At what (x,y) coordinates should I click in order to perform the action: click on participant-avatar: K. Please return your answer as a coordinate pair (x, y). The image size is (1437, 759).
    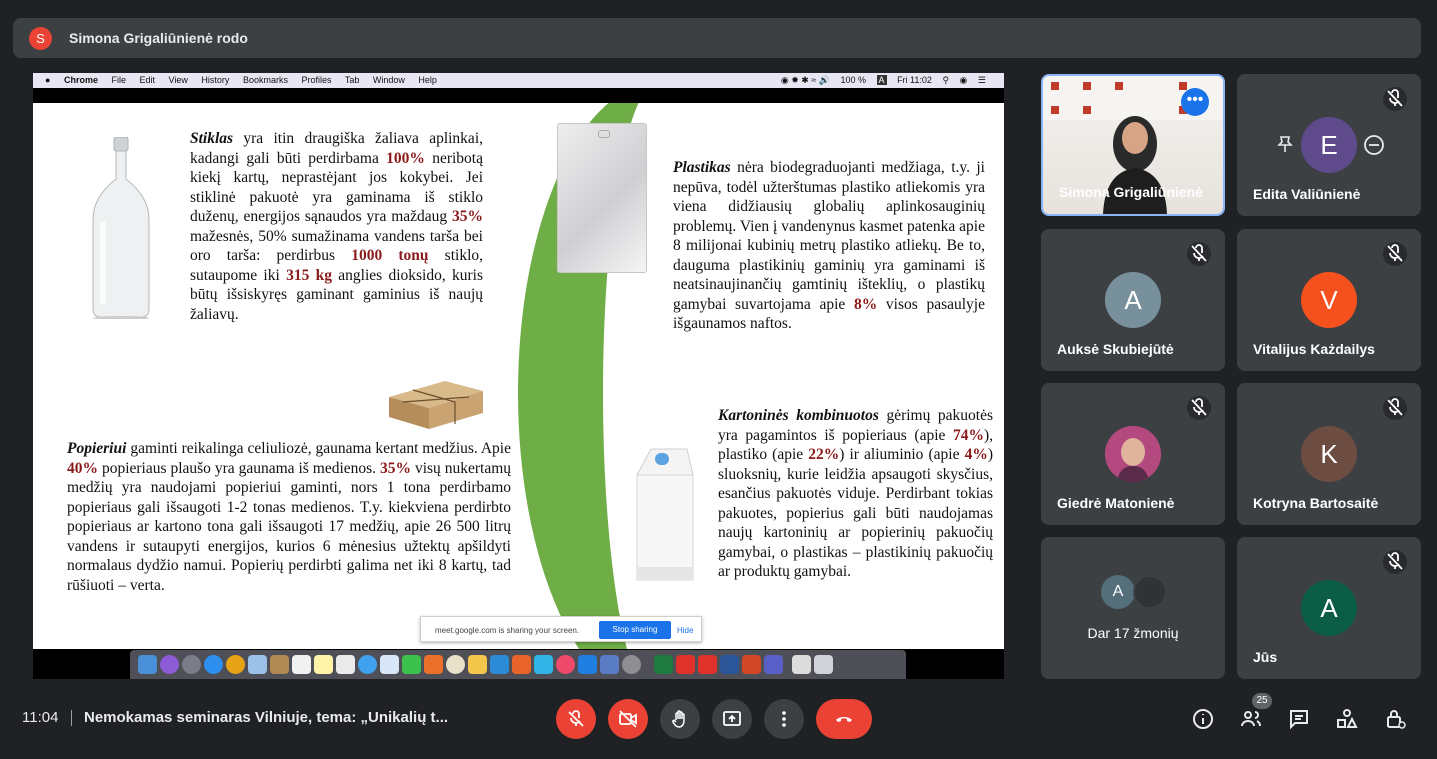
    Looking at the image, I should click on (1329, 454).